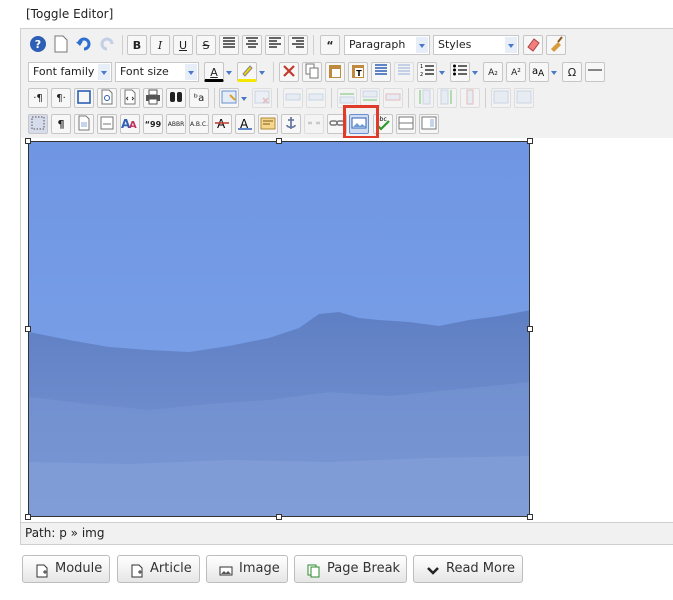 This screenshot has width=673, height=600. I want to click on show-blocks-button: ¶, so click(61, 124).